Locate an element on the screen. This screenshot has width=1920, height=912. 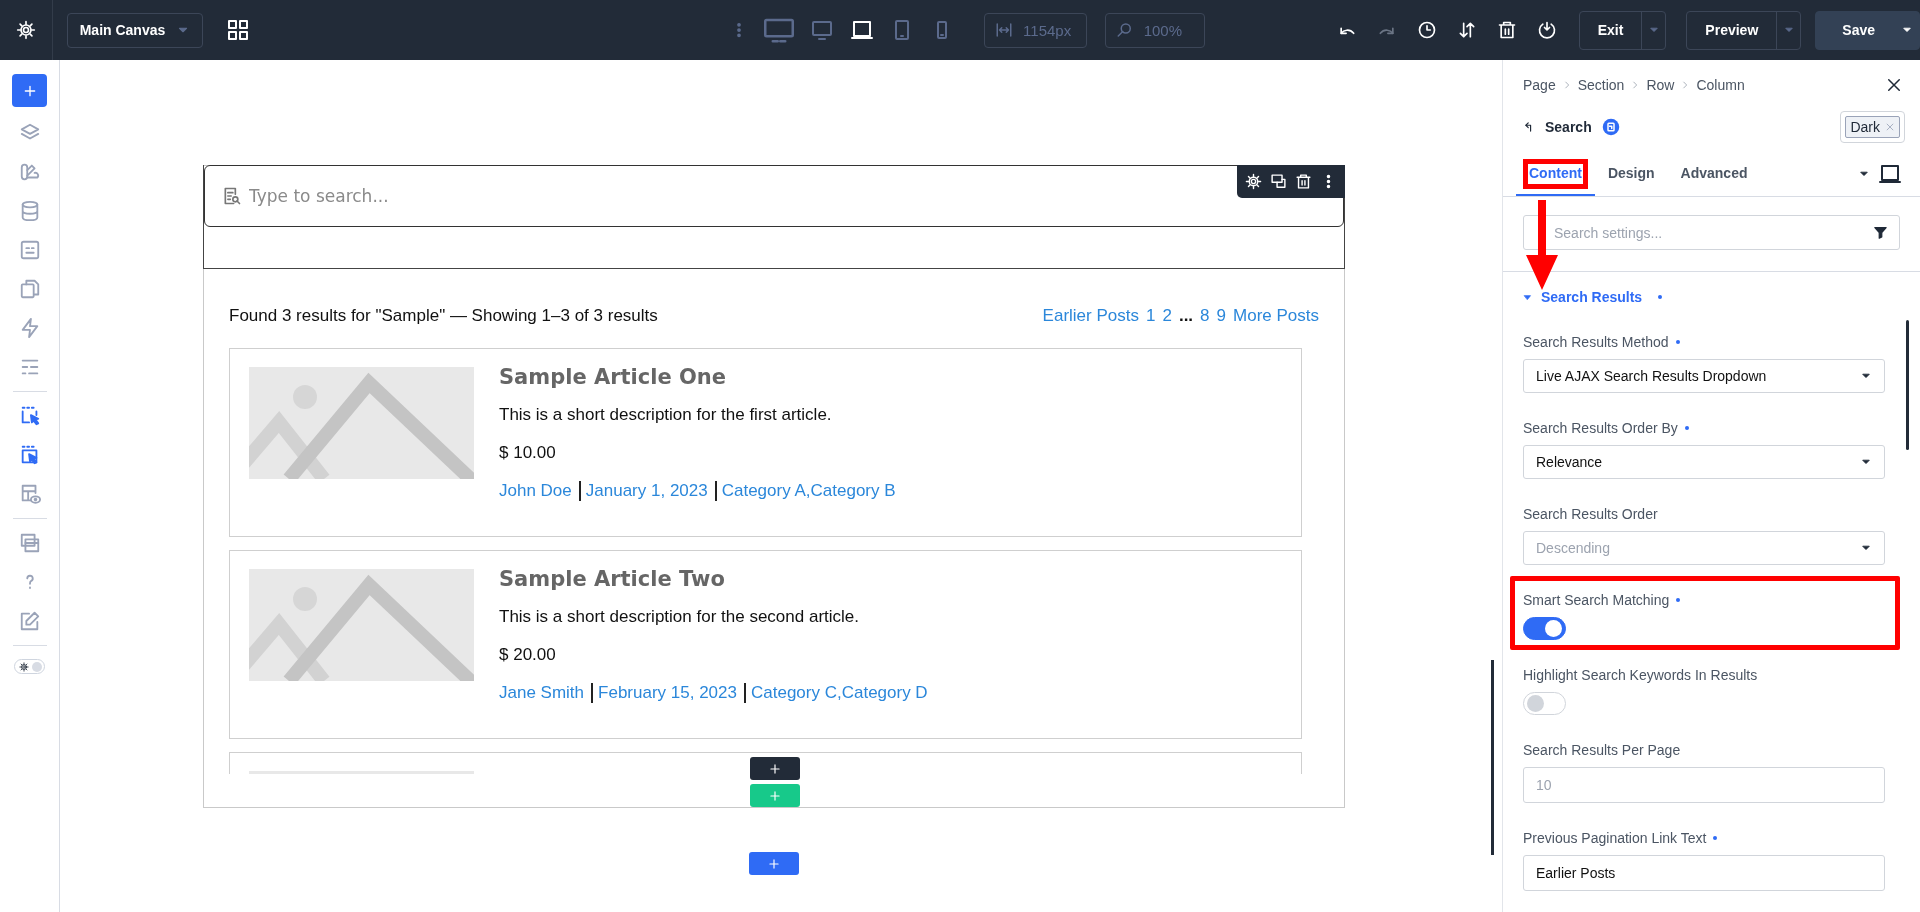
resize-handle is located at coordinates (1492, 757).